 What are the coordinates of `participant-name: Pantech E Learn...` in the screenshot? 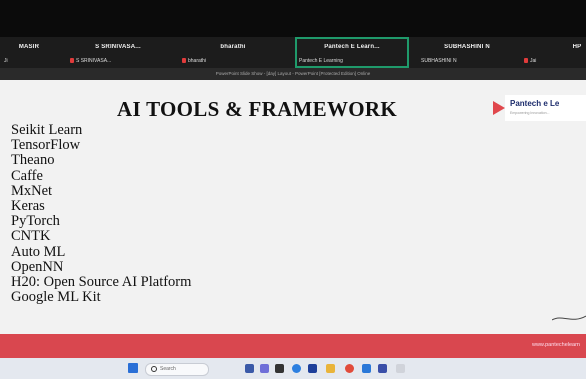 It's located at (352, 47).